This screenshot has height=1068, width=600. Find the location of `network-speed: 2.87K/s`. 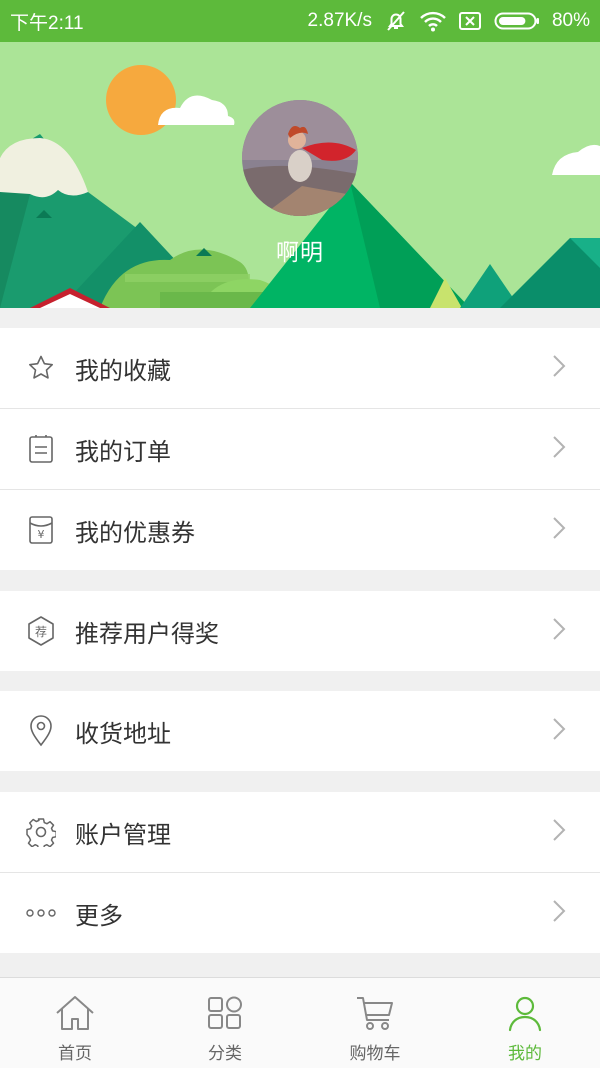

network-speed: 2.87K/s is located at coordinates (339, 20).